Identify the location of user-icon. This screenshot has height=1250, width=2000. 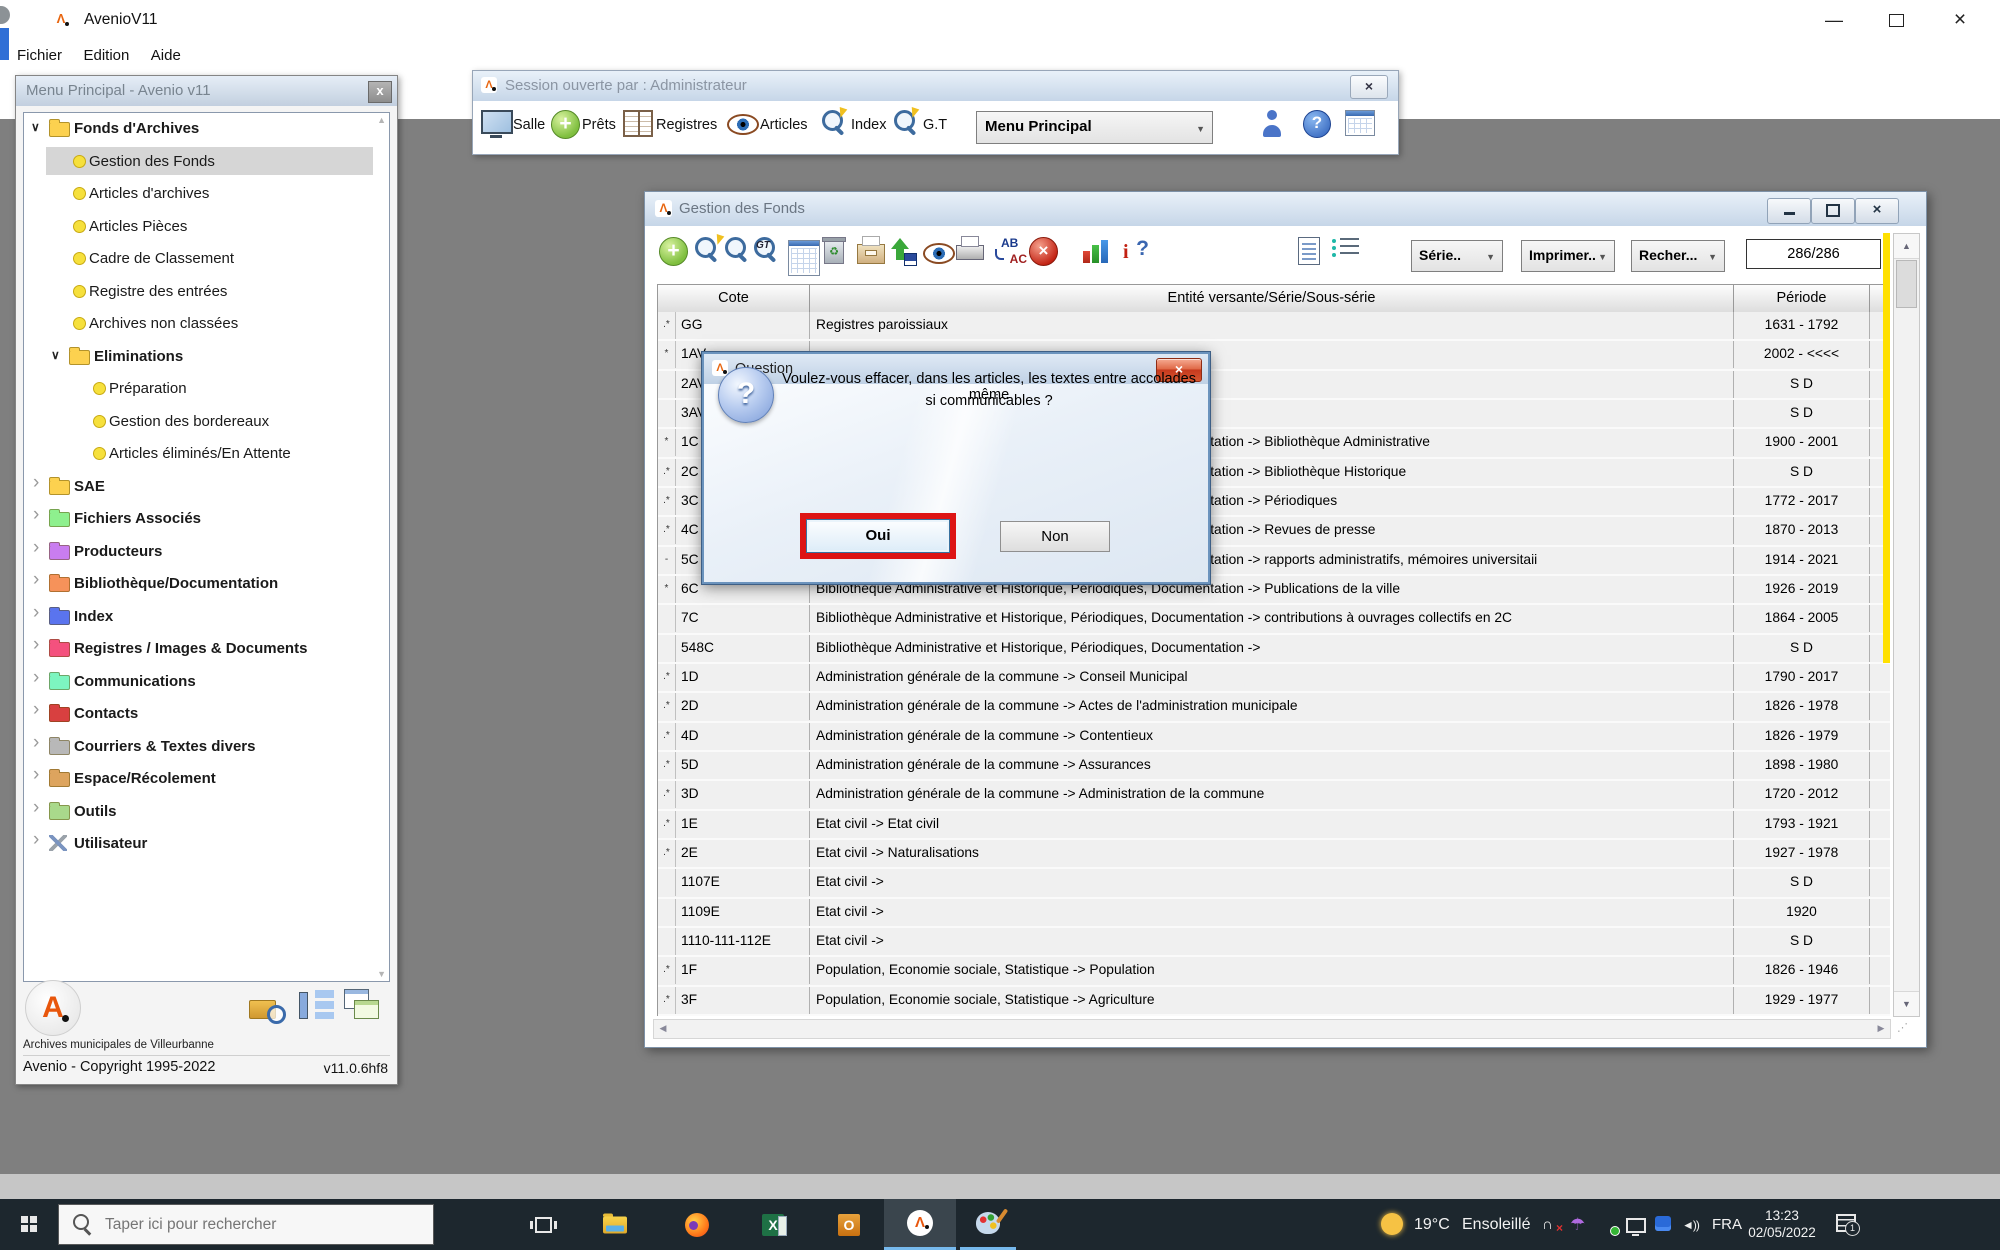
(1272, 123).